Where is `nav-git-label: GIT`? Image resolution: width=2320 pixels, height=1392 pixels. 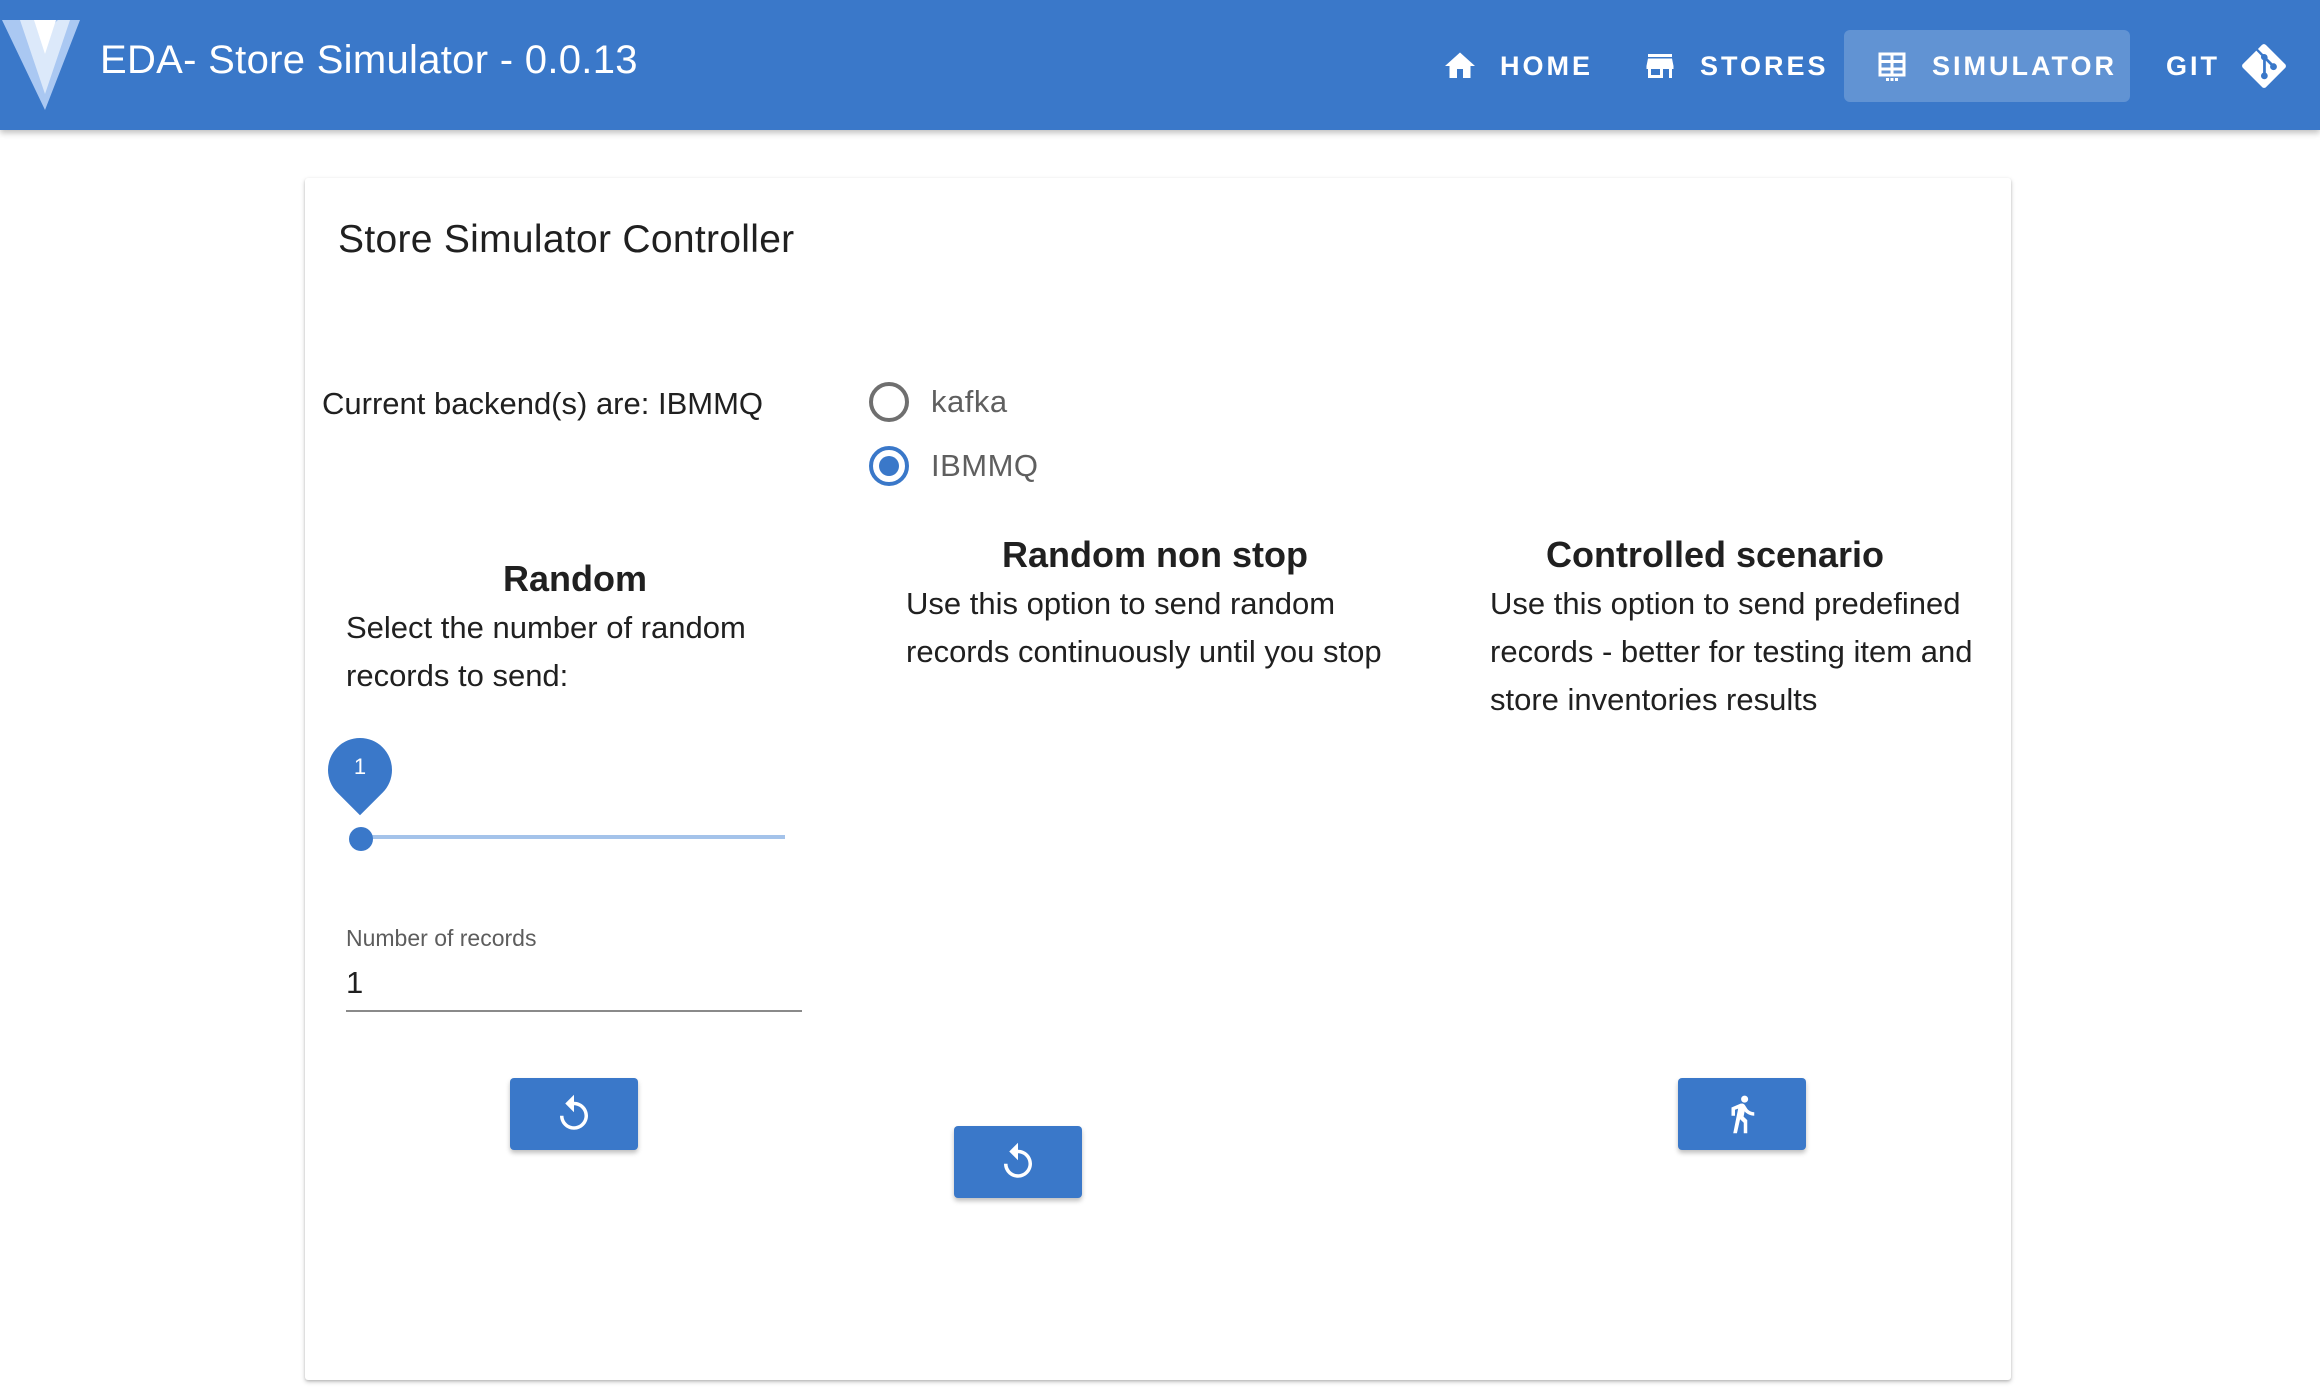 nav-git-label: GIT is located at coordinates (2193, 65).